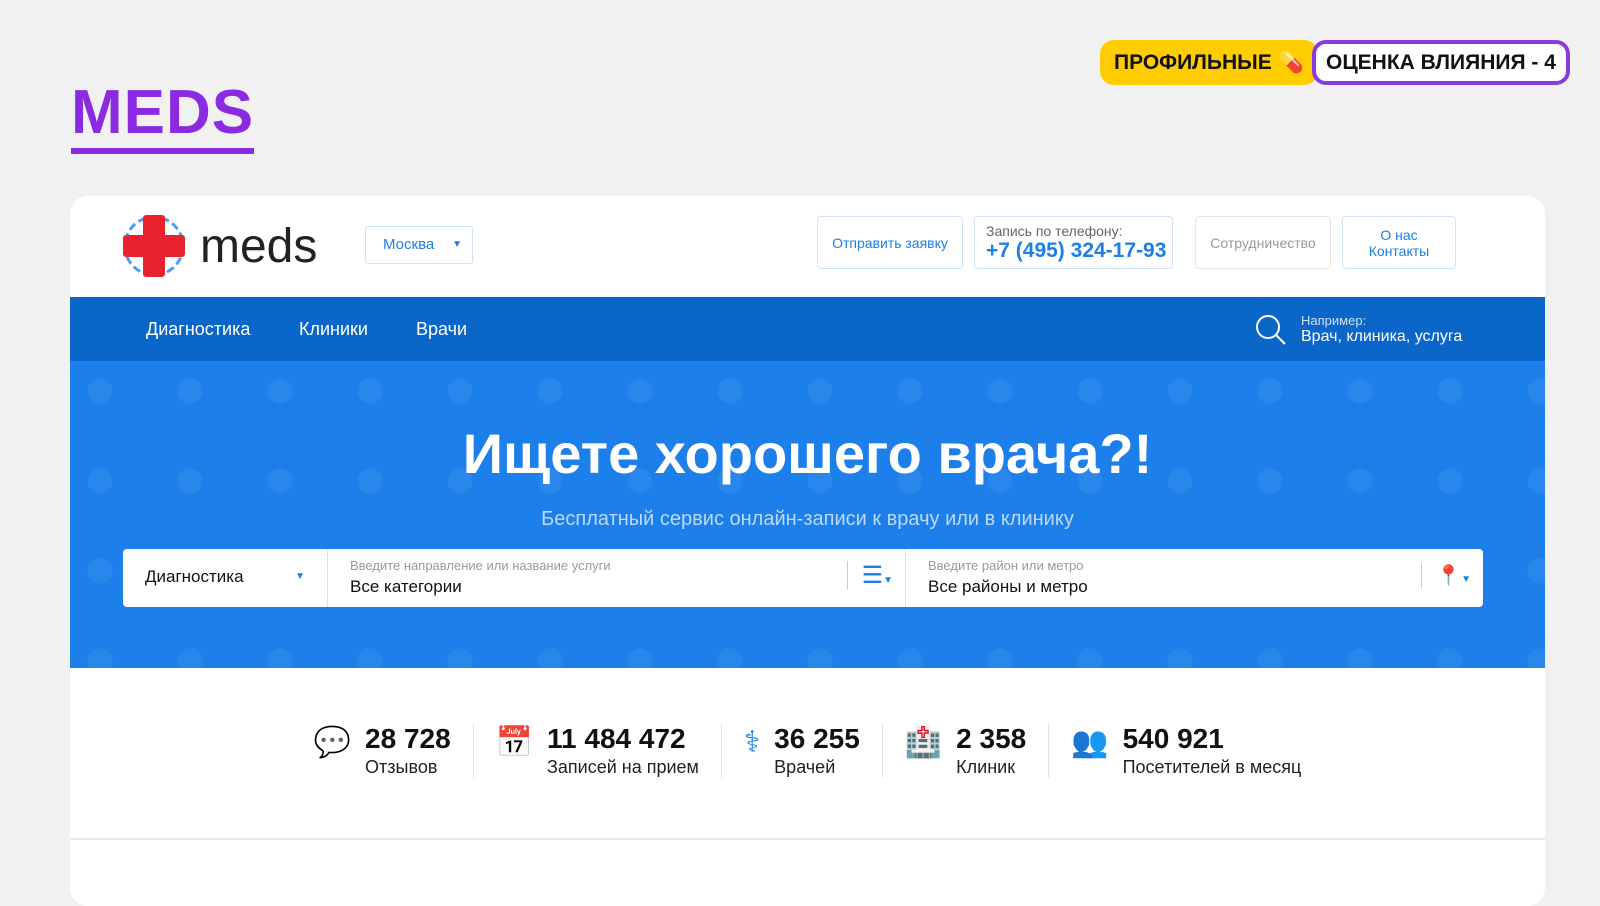 The width and height of the screenshot is (1600, 906). What do you see at coordinates (1054, 230) in the screenshot?
I see `phone-label: Запись по телефону:` at bounding box center [1054, 230].